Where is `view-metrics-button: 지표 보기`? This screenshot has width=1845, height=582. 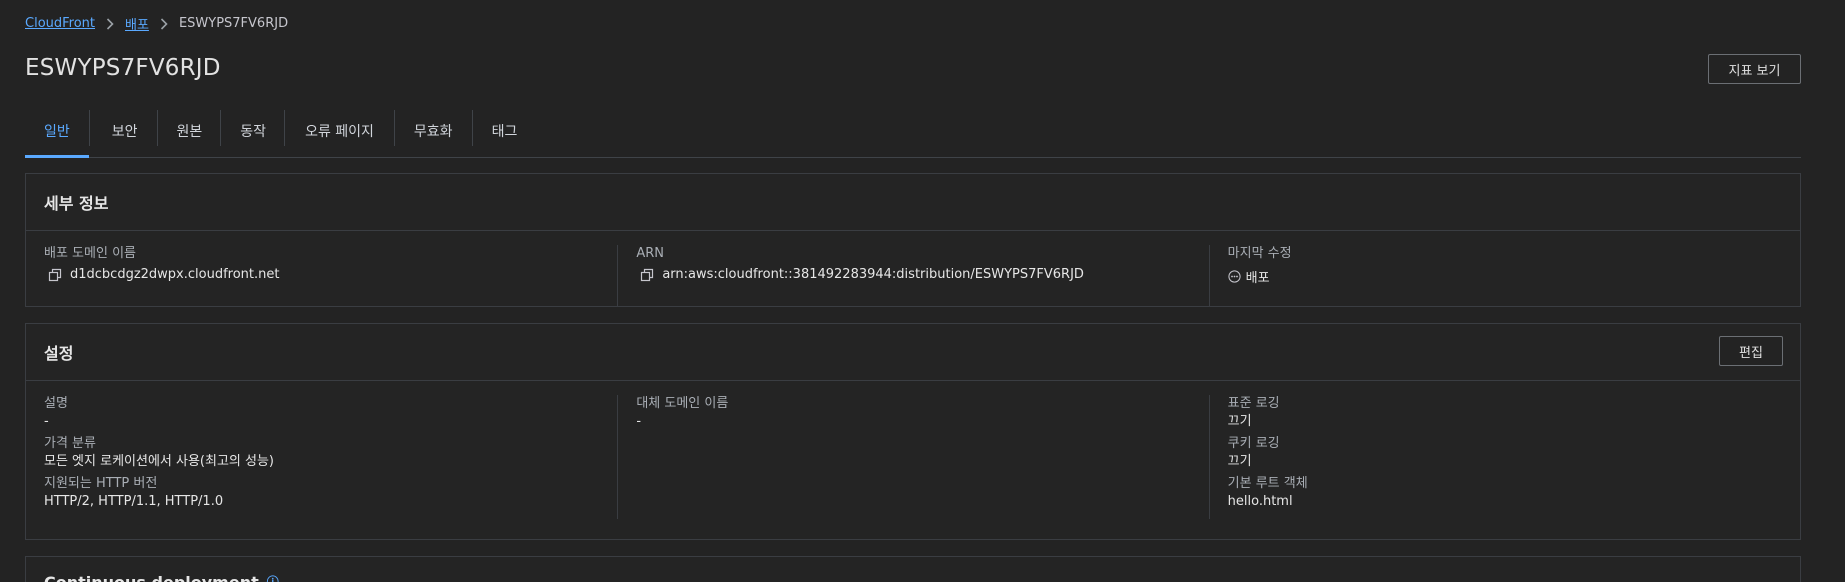 view-metrics-button: 지표 보기 is located at coordinates (1754, 69).